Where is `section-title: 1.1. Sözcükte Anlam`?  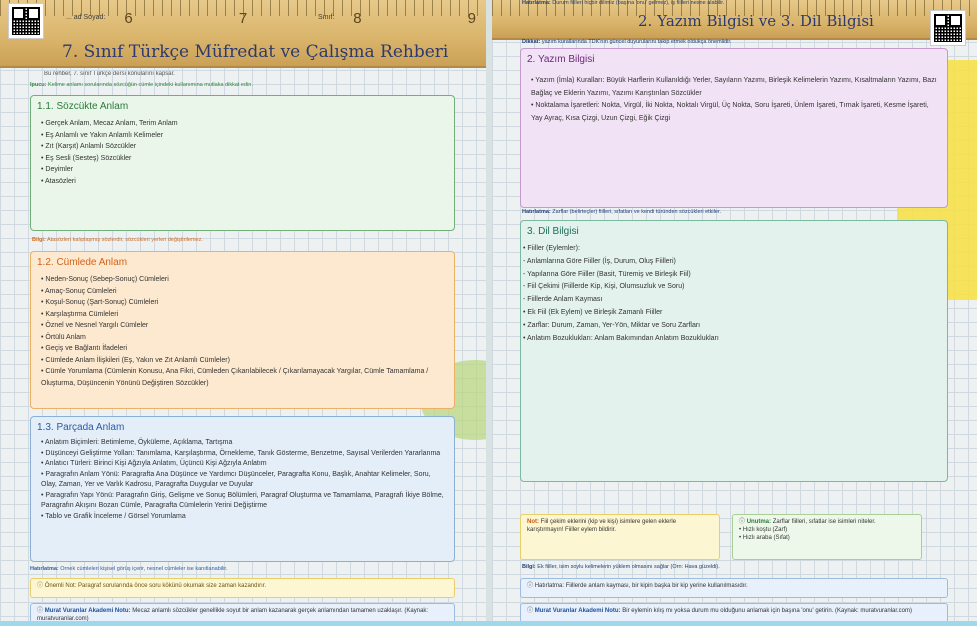
section-title: 1.1. Sözcükte Anlam is located at coordinates (83, 106).